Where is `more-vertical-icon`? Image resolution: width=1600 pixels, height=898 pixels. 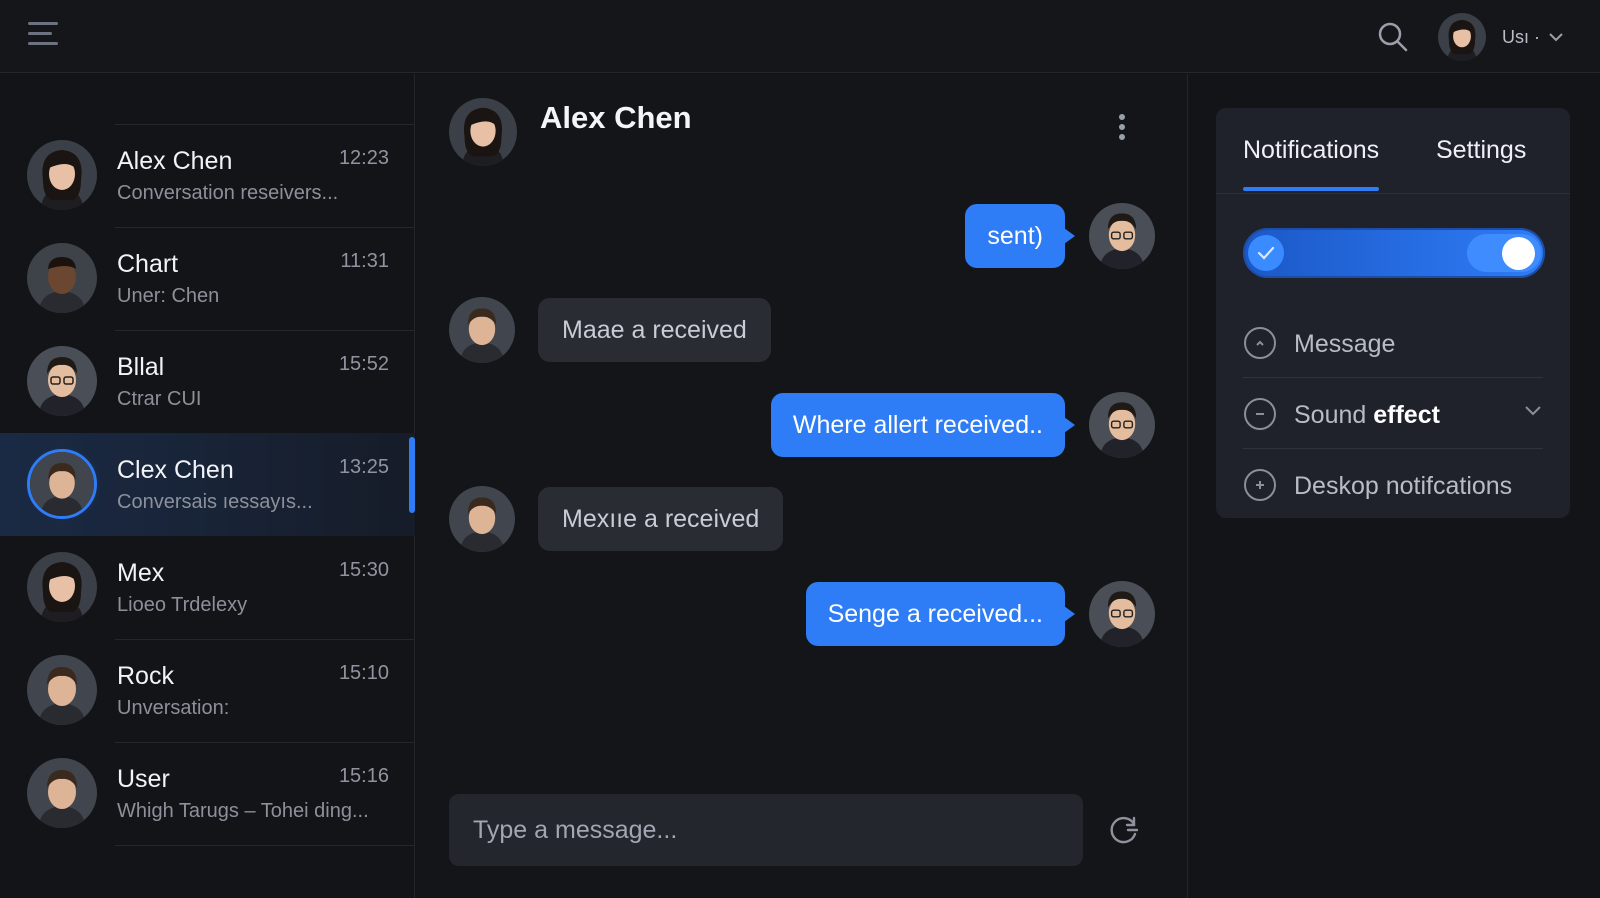
more-vertical-icon is located at coordinates (1122, 129).